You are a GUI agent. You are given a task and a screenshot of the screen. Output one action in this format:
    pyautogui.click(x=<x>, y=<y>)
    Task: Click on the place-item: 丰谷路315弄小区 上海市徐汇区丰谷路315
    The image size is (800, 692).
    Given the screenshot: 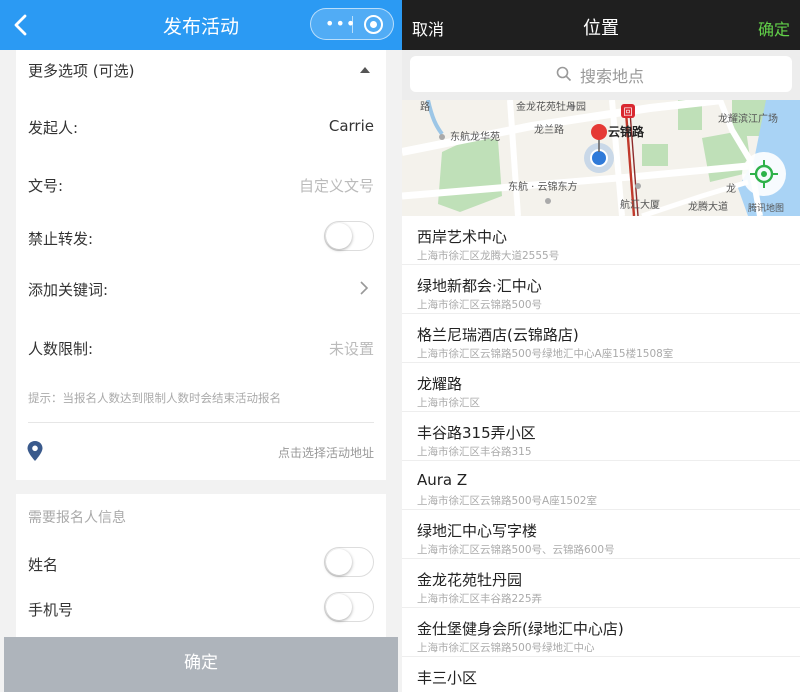 What is the action you would take?
    pyautogui.click(x=601, y=436)
    